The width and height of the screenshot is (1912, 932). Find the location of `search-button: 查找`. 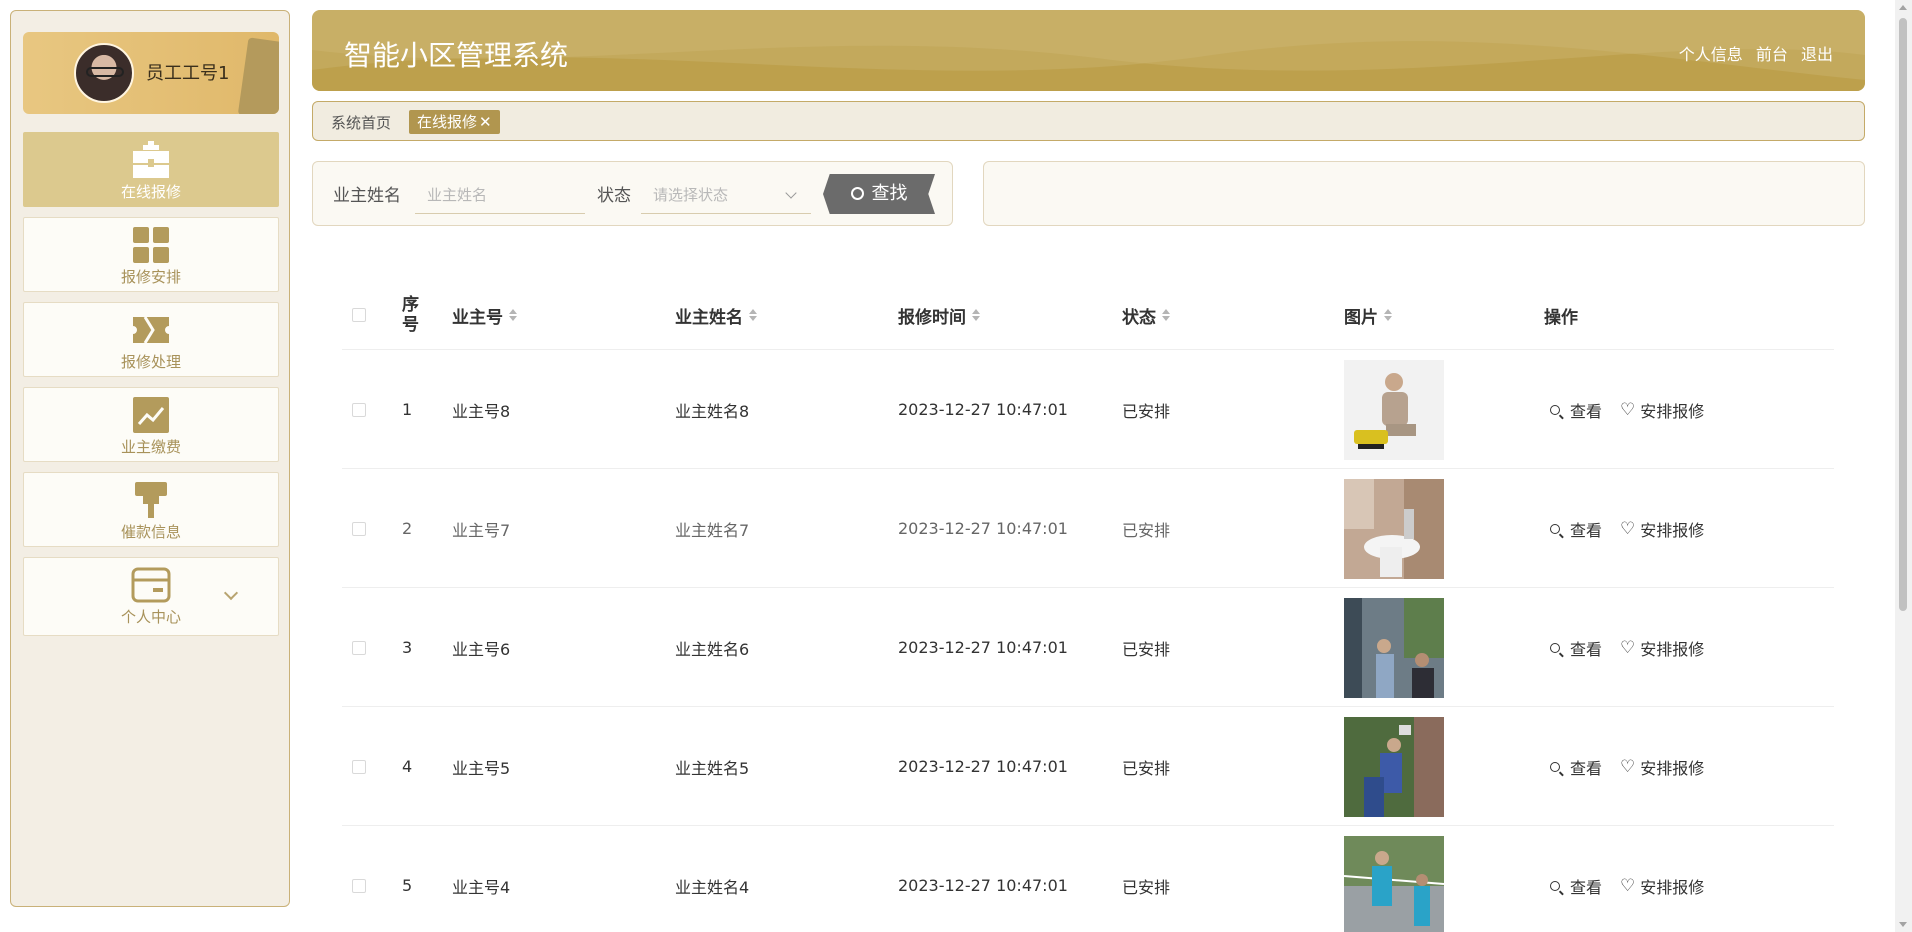

search-button: 查找 is located at coordinates (879, 194).